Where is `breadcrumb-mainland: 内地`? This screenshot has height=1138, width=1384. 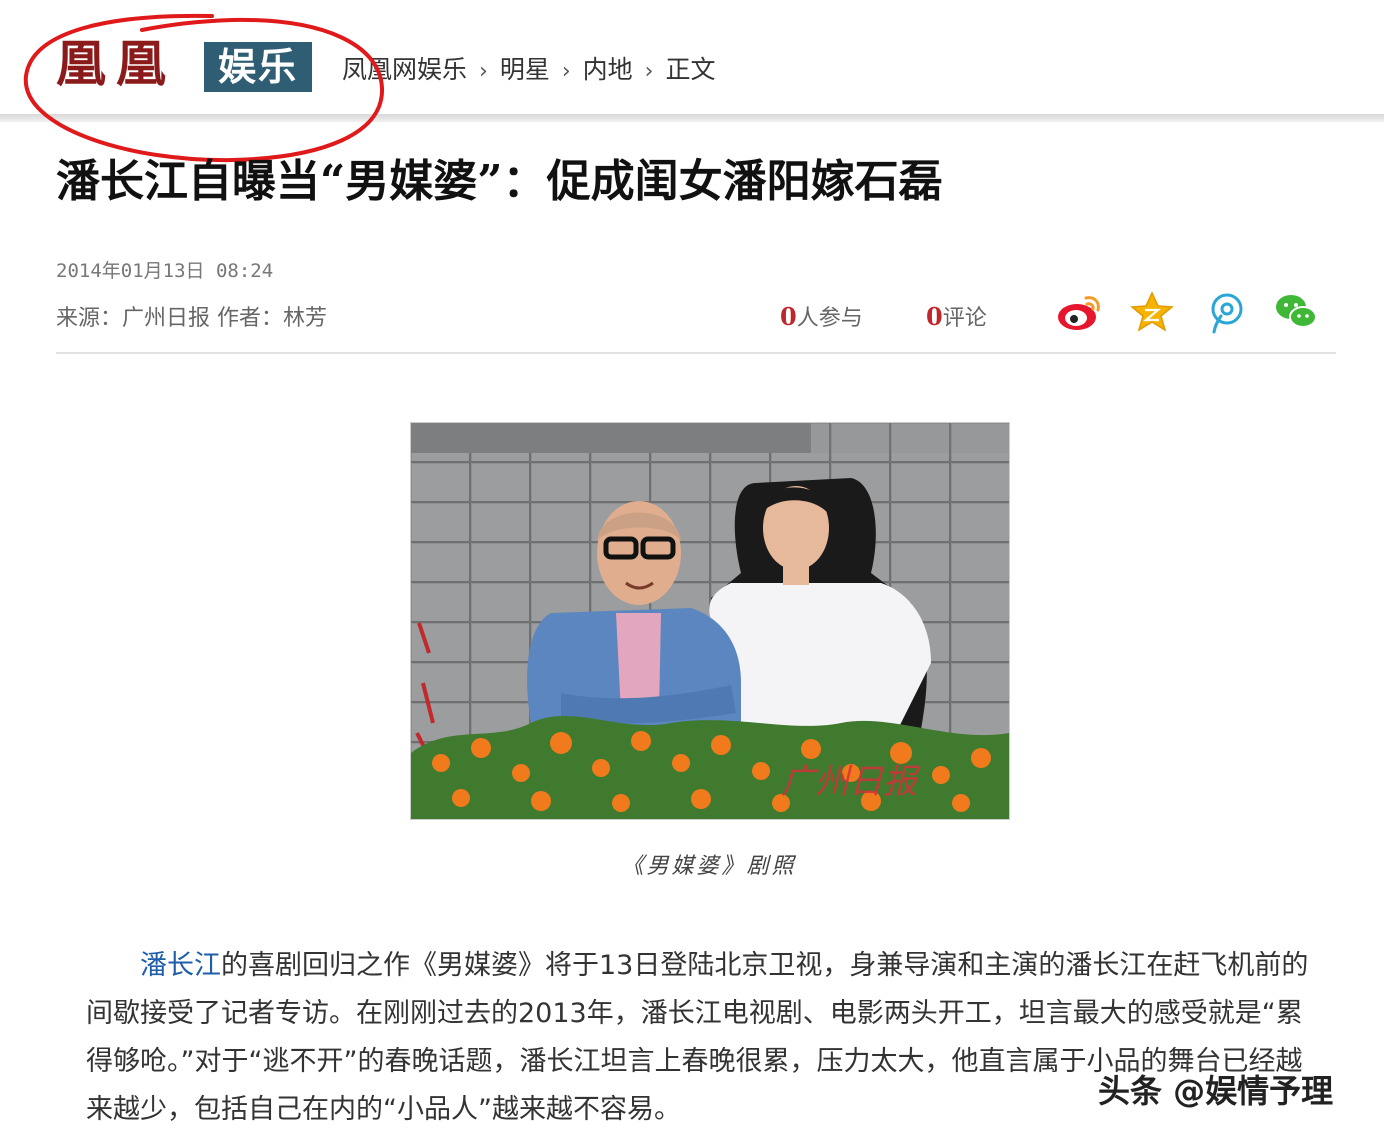 breadcrumb-mainland: 内地 is located at coordinates (608, 69).